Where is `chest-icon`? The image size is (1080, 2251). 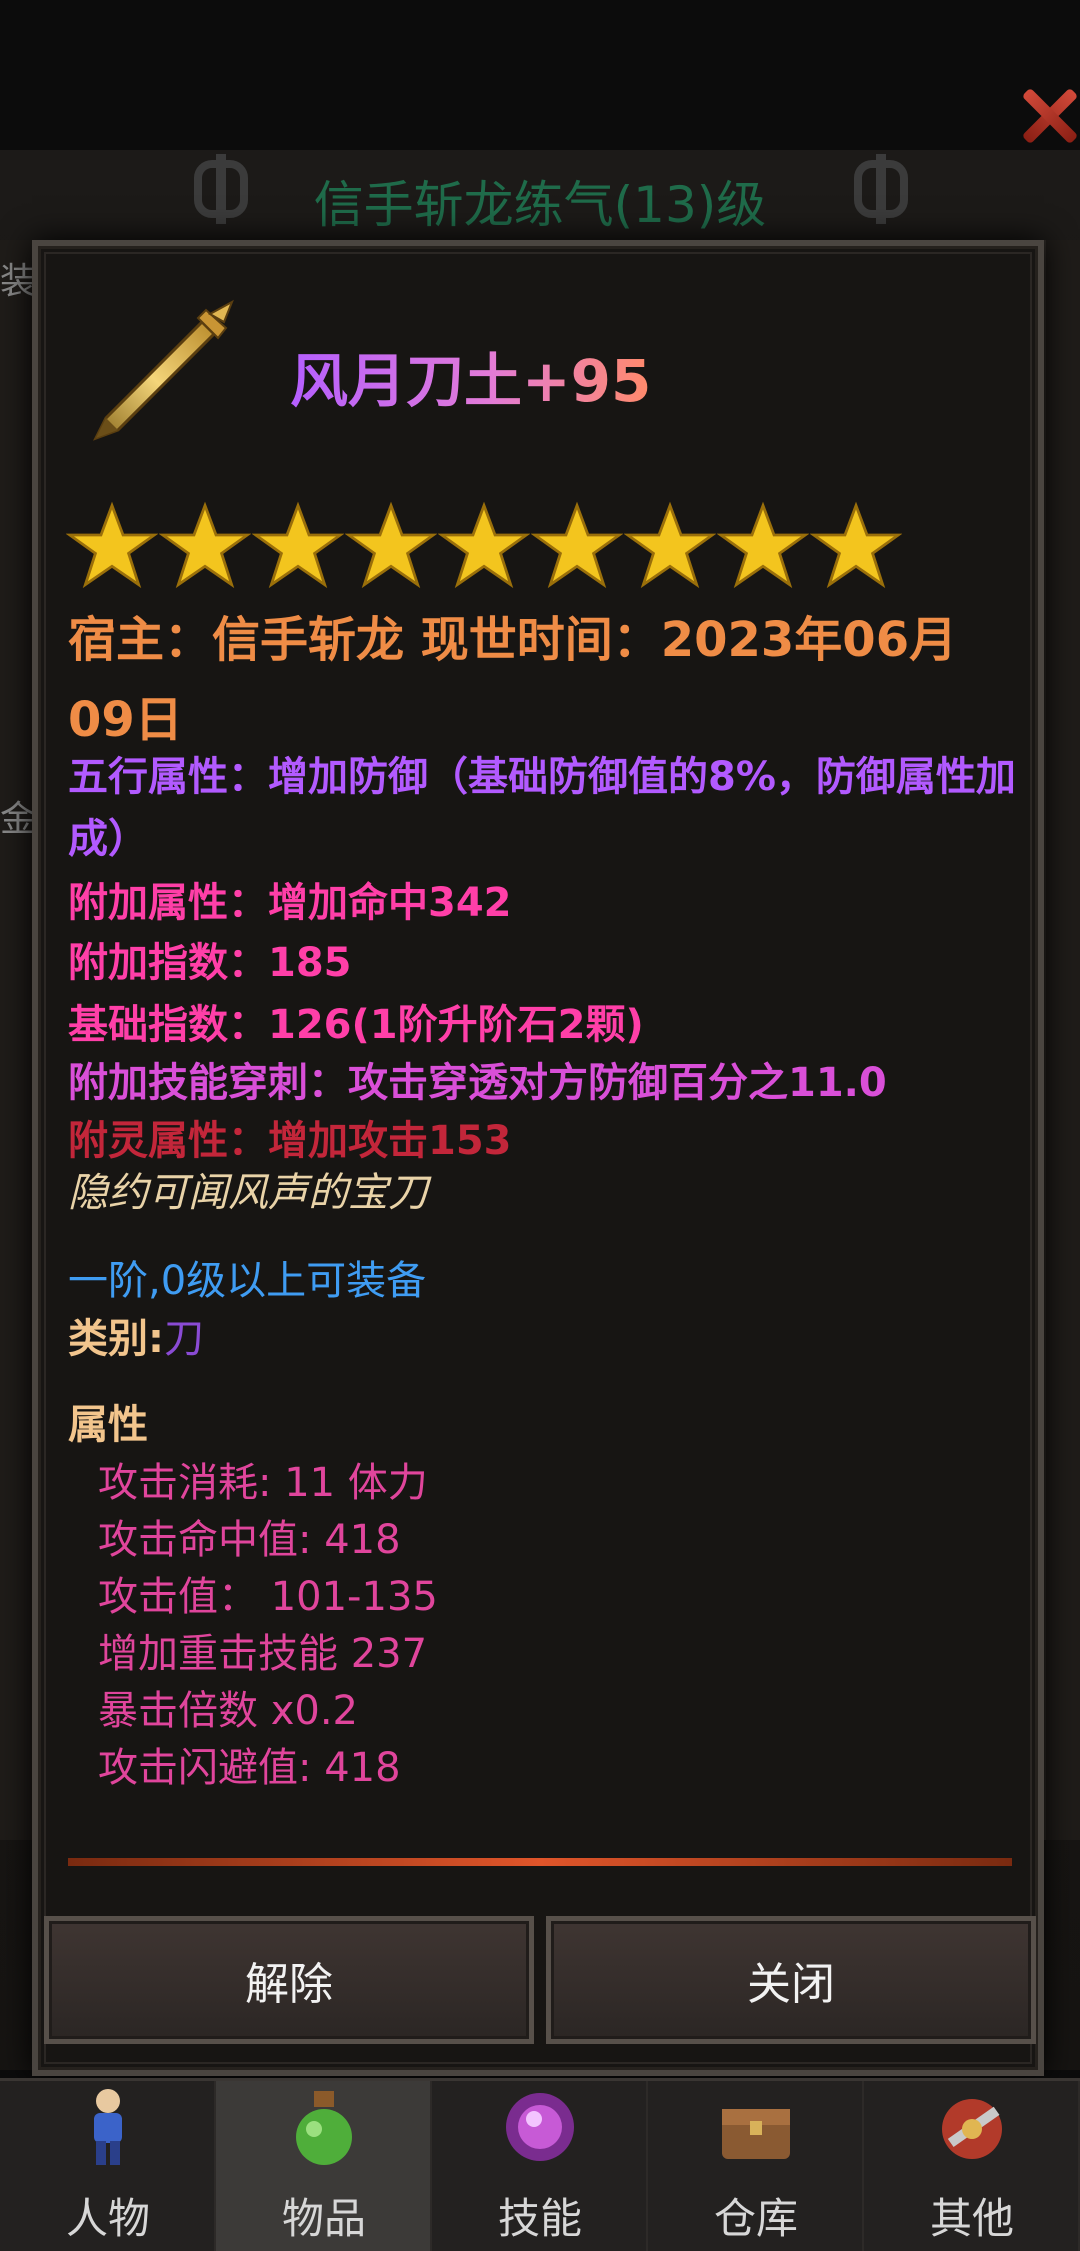
chest-icon is located at coordinates (756, 2134).